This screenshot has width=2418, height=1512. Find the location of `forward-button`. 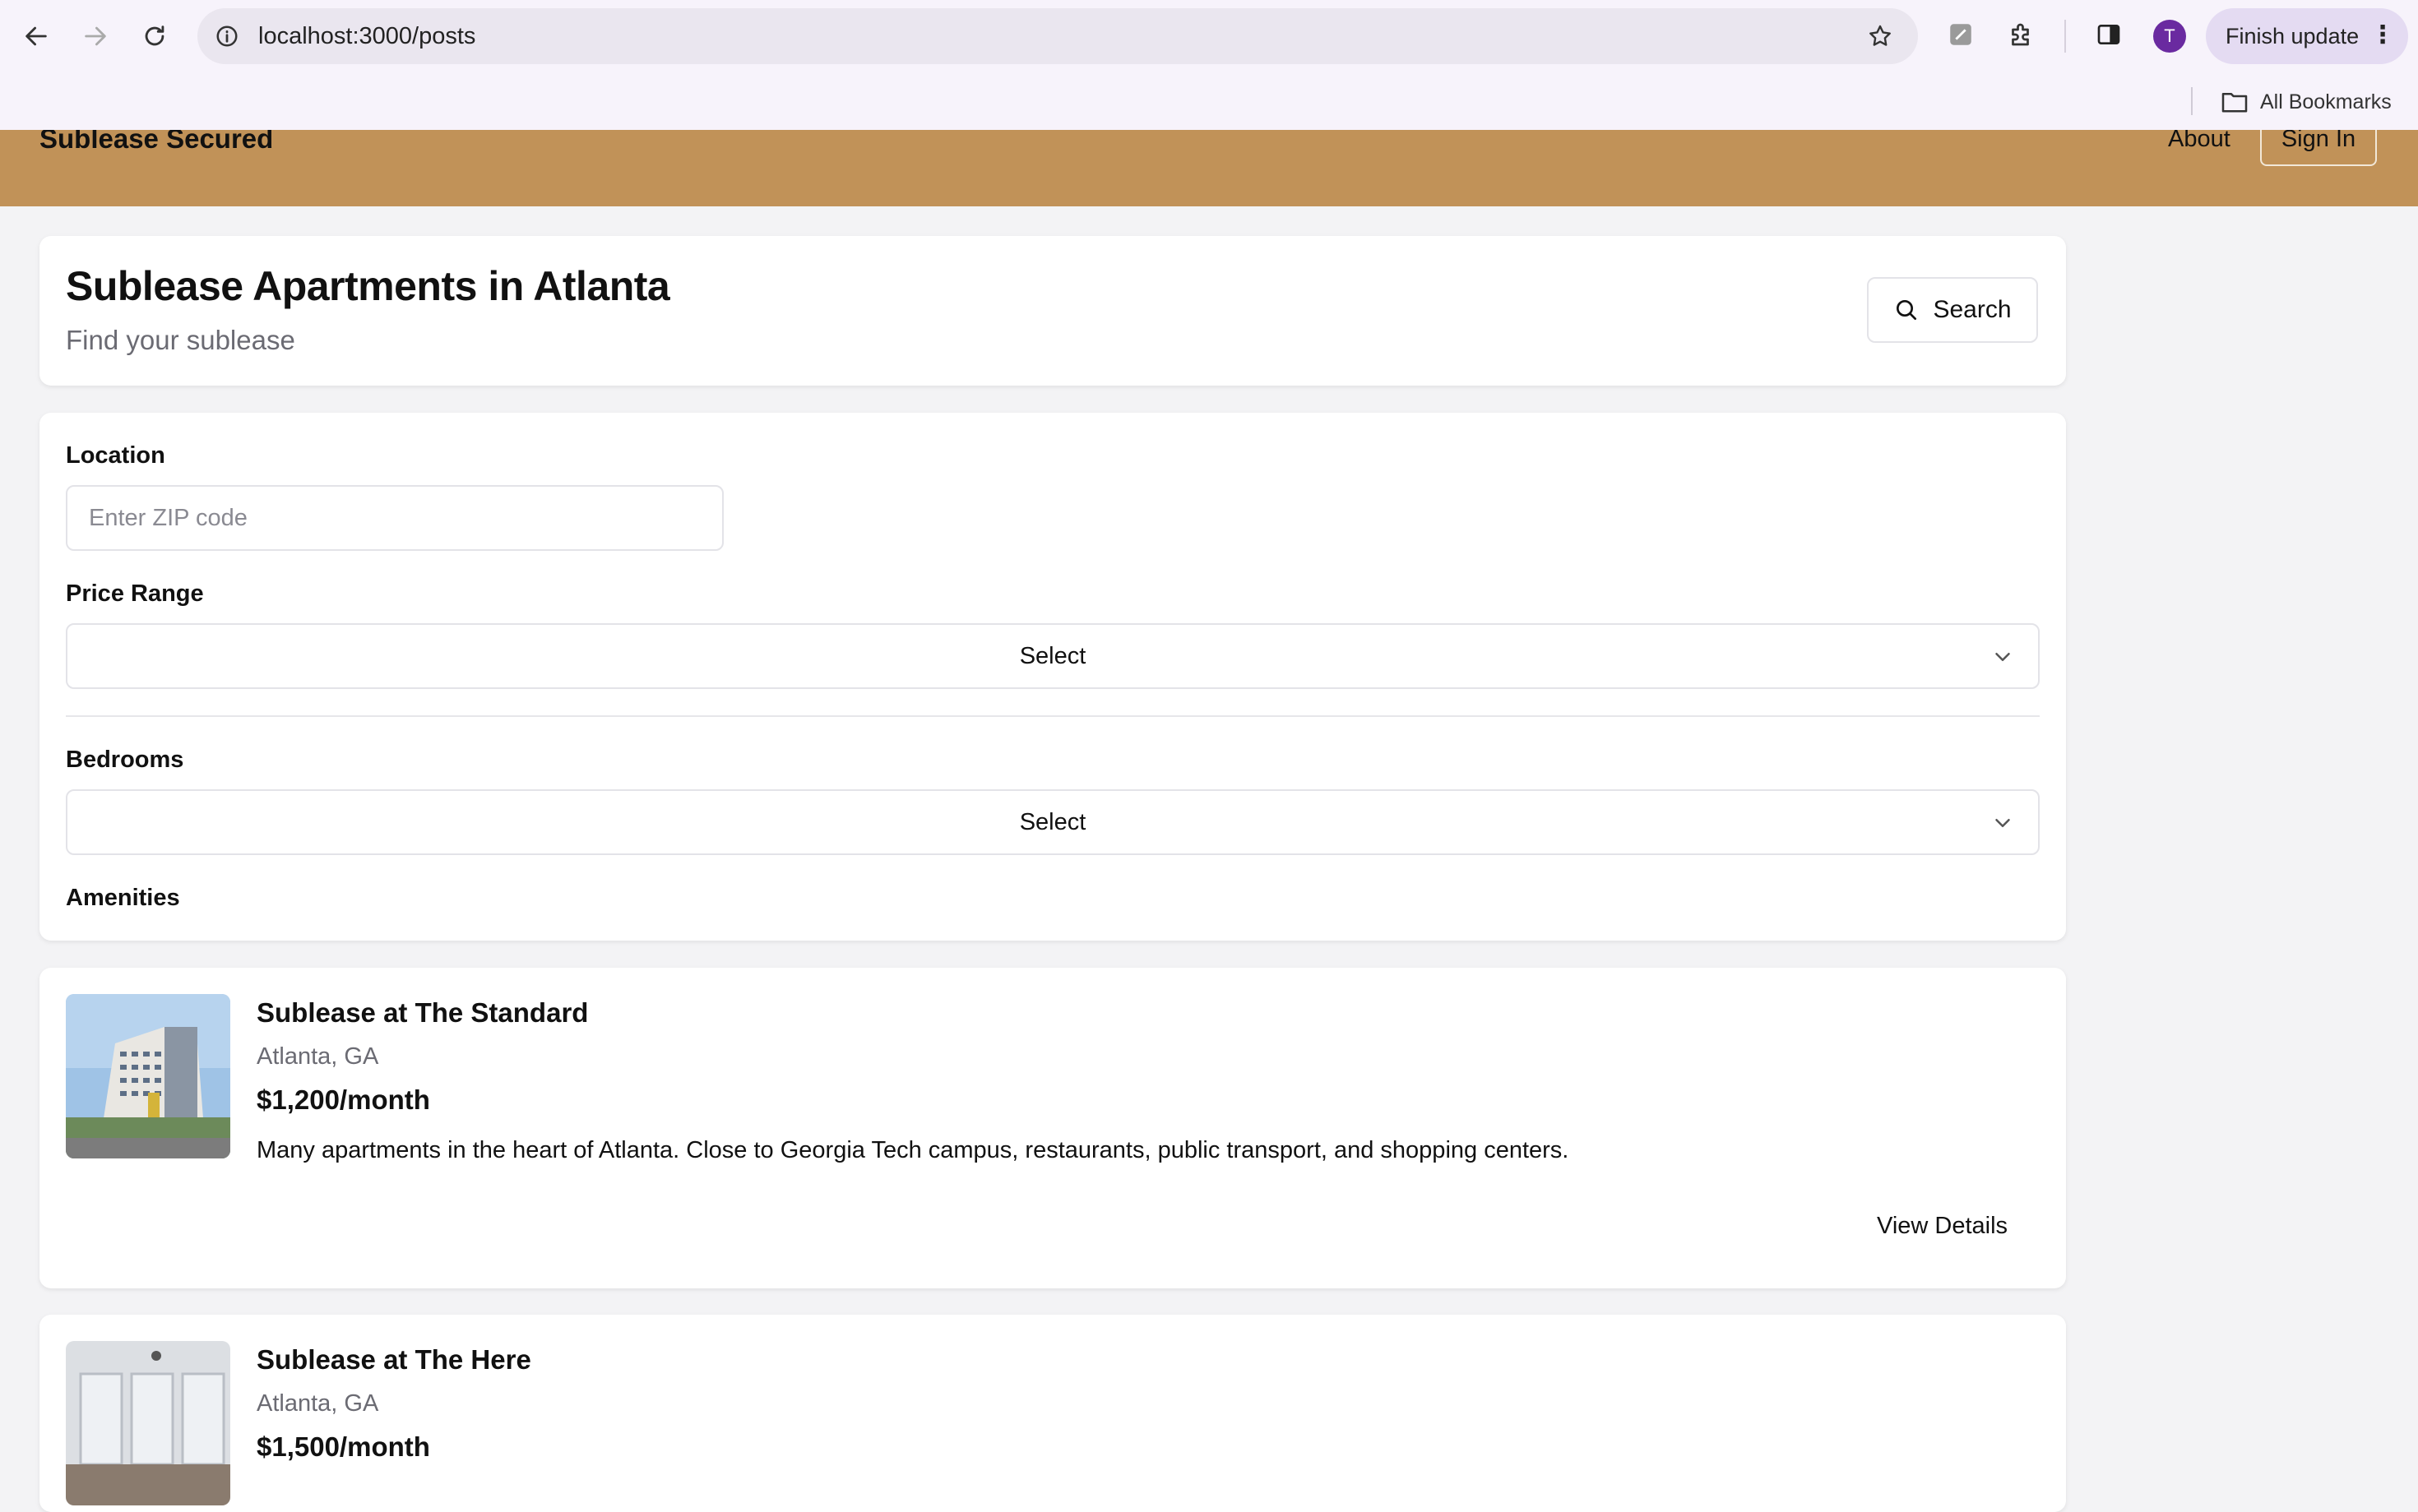

forward-button is located at coordinates (95, 36).